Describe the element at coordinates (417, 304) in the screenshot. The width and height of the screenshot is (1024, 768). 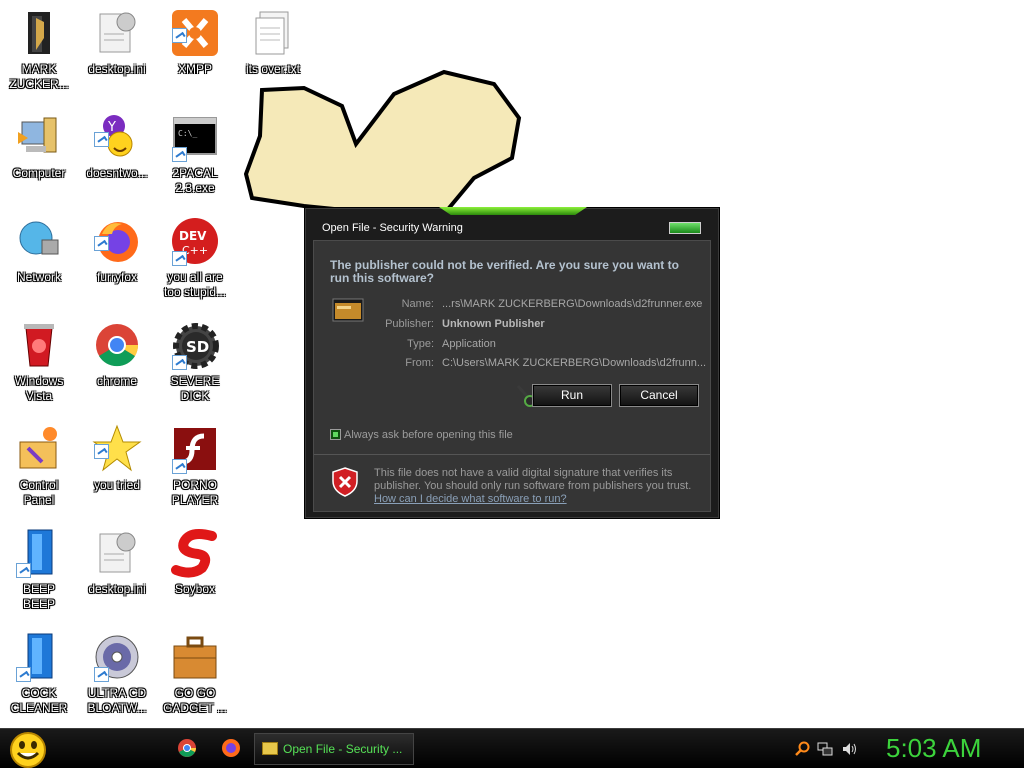
I see `field-name-label: Name:` at that location.